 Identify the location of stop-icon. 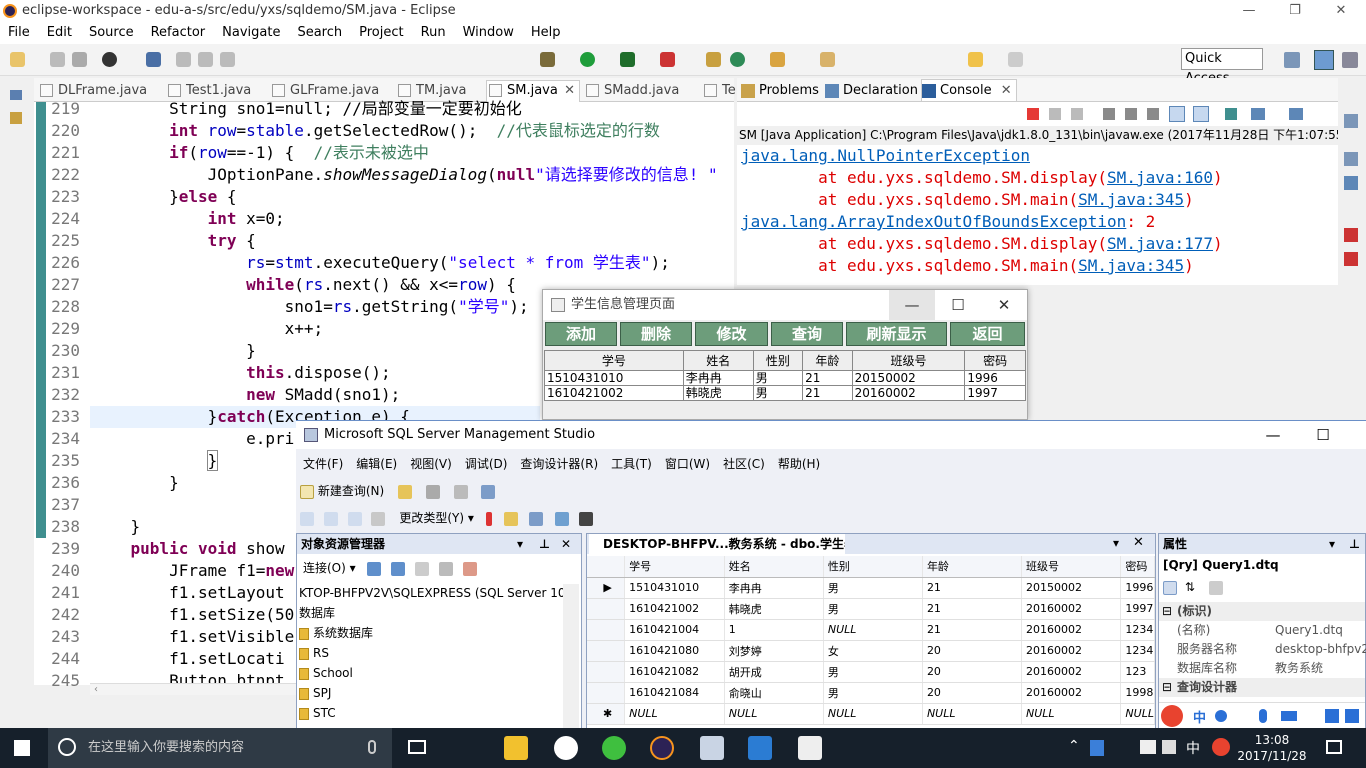
(422, 568).